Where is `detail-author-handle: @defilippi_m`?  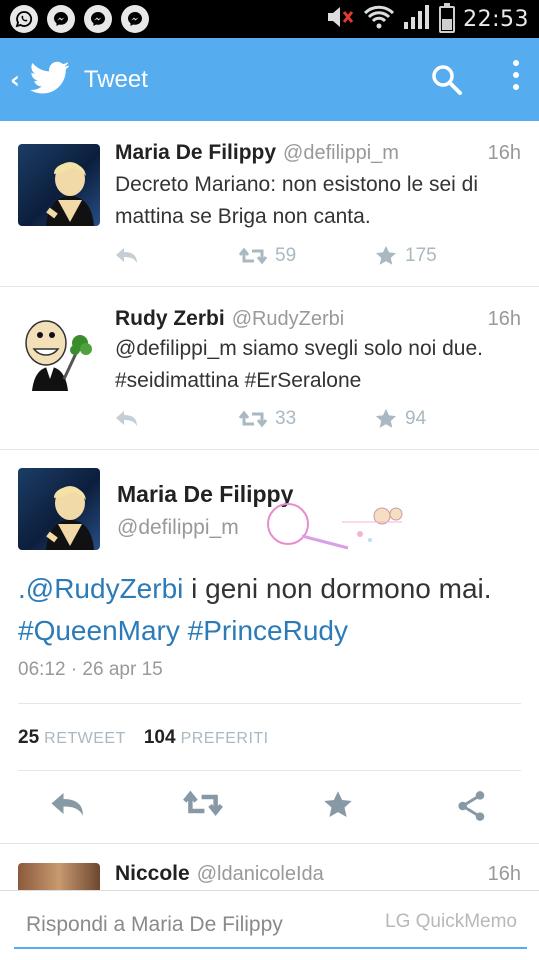 detail-author-handle: @defilippi_m is located at coordinates (178, 528).